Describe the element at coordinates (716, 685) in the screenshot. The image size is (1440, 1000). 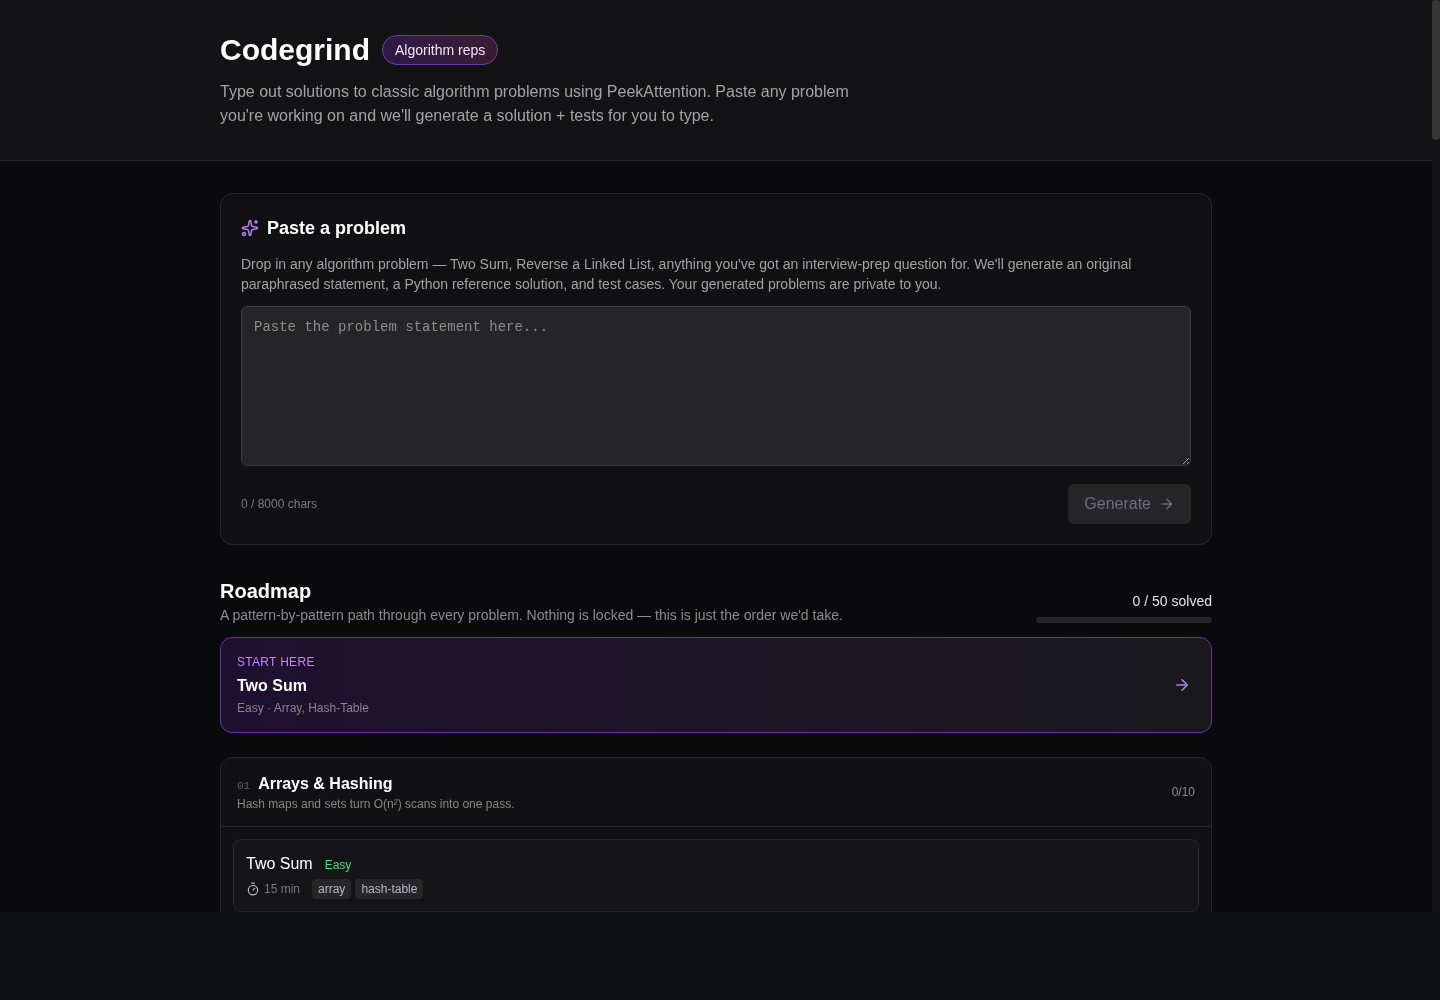
I see `start-here-card: START HERE Two Sum Easy · Array, Hash-Table` at that location.